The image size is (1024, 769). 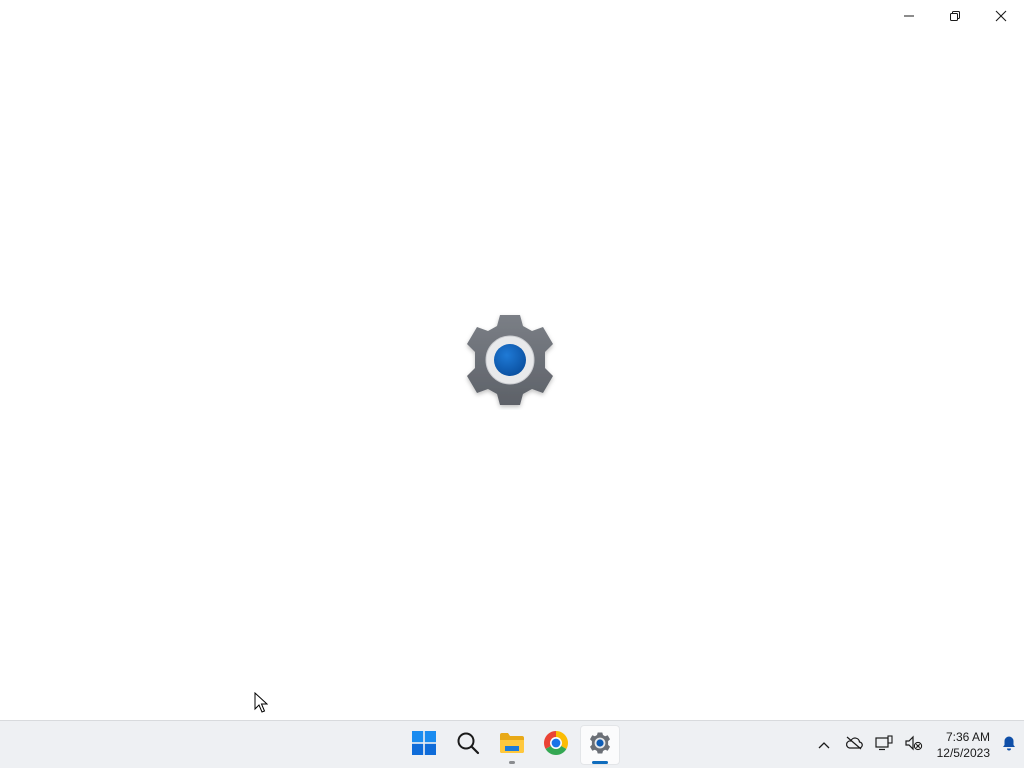 I want to click on mouse-cursor-icon, so click(x=261, y=702).